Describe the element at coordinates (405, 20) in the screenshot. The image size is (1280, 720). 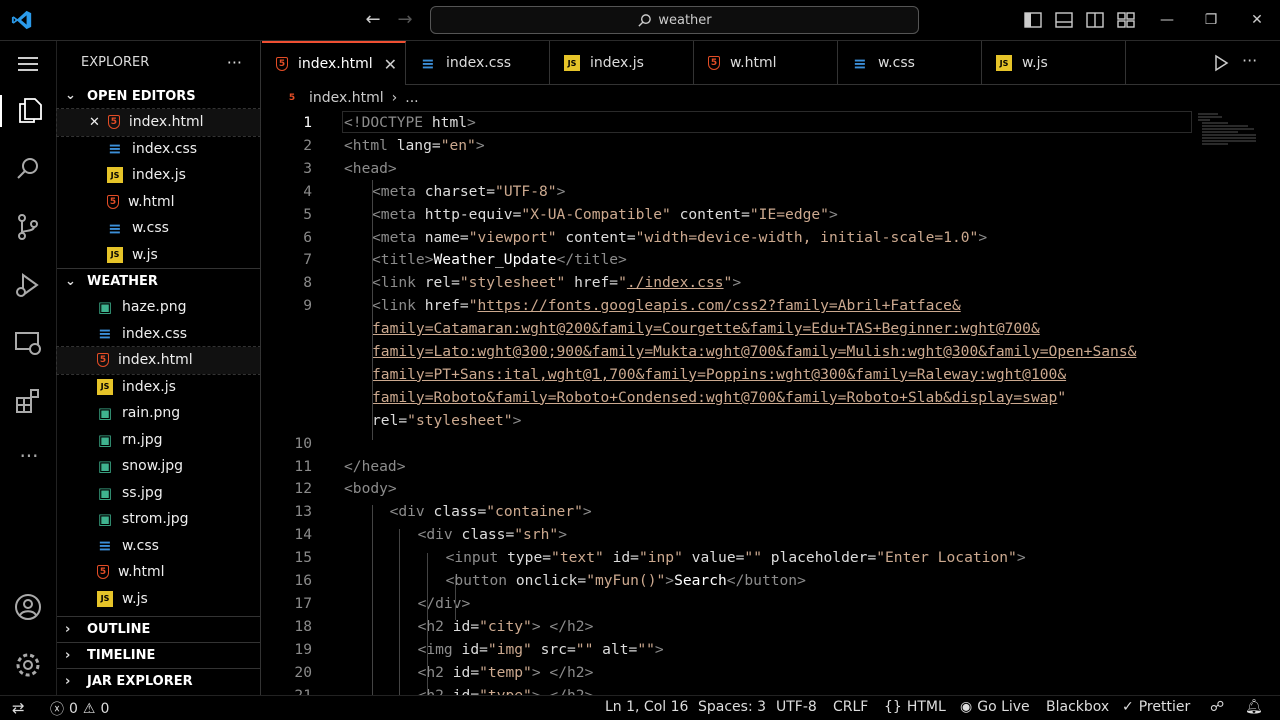
I see `forward-button: →` at that location.